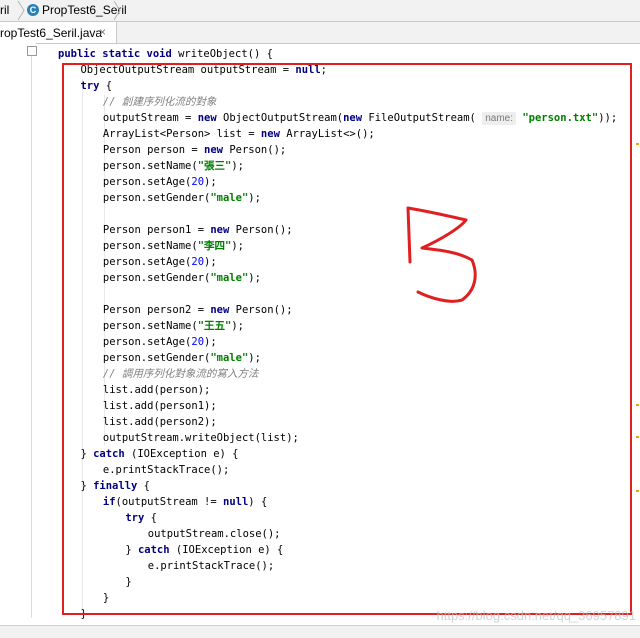 The height and width of the screenshot is (638, 640). Describe the element at coordinates (31, 337) in the screenshot. I see `fold-guide-line` at that location.